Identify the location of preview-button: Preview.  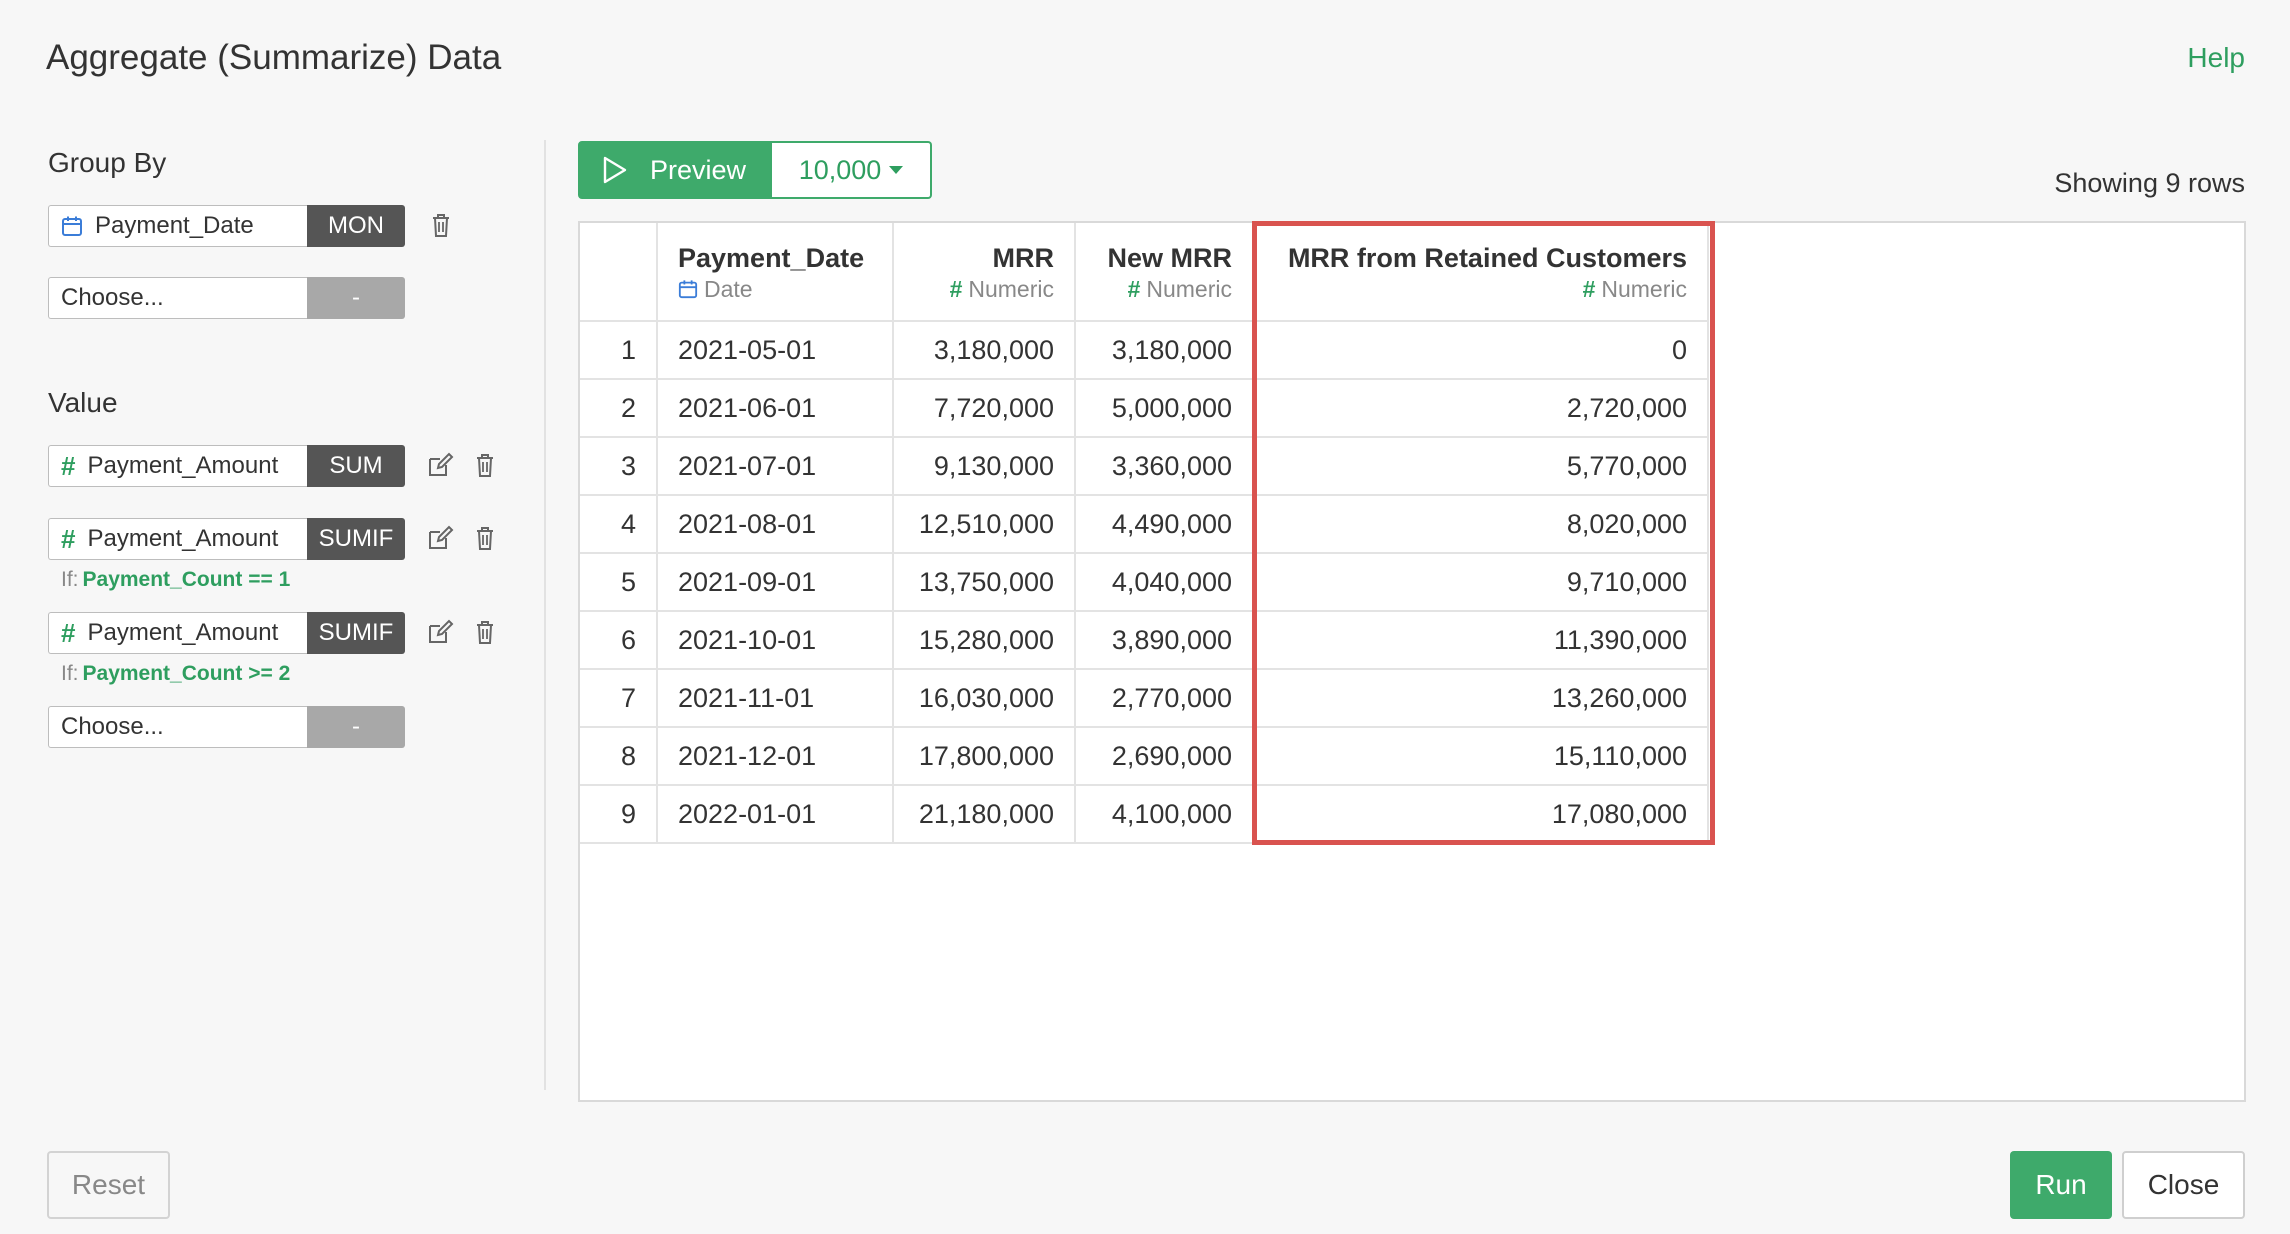
(675, 170).